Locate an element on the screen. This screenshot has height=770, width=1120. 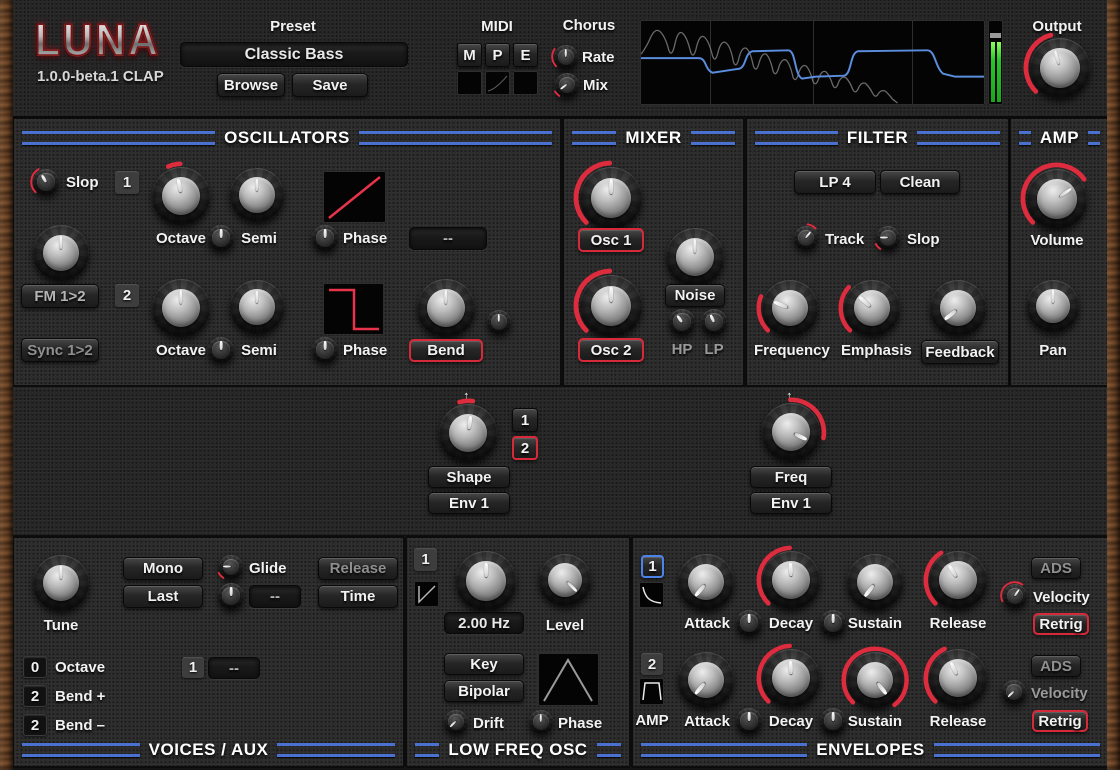
lfo-key-button: Key is located at coordinates (484, 664).